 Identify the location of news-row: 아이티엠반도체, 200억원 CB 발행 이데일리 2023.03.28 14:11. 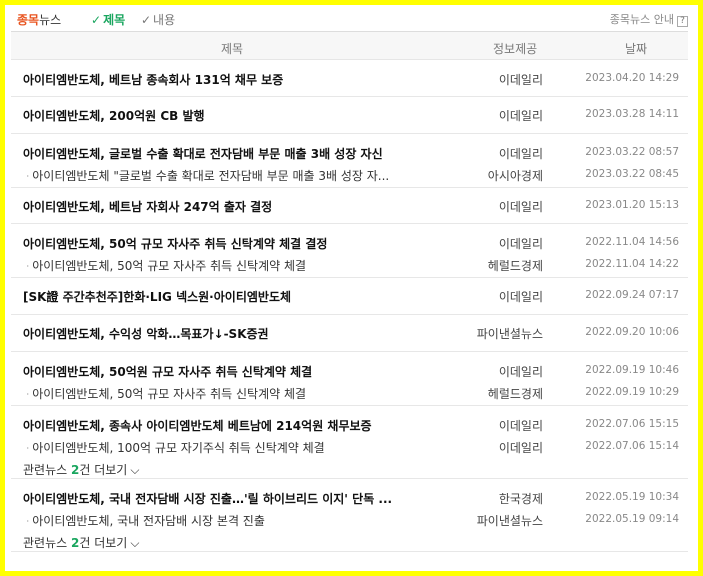
(349, 115).